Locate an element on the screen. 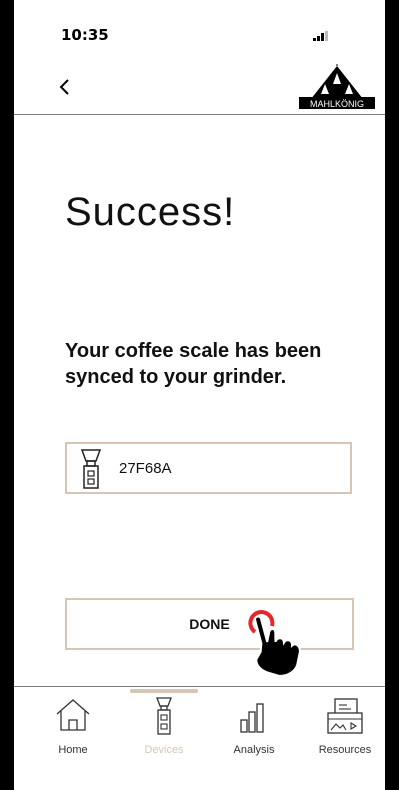  tab-home: Home is located at coordinates (73, 728).